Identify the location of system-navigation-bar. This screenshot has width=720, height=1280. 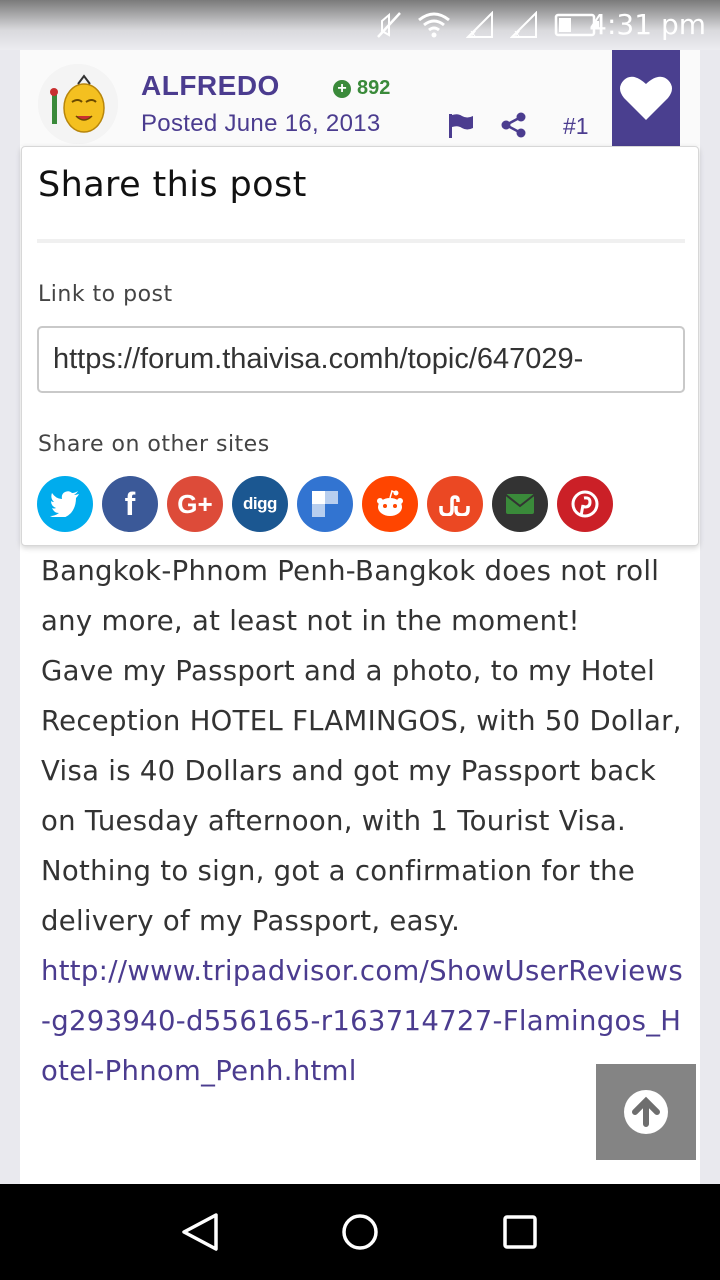
(360, 1232).